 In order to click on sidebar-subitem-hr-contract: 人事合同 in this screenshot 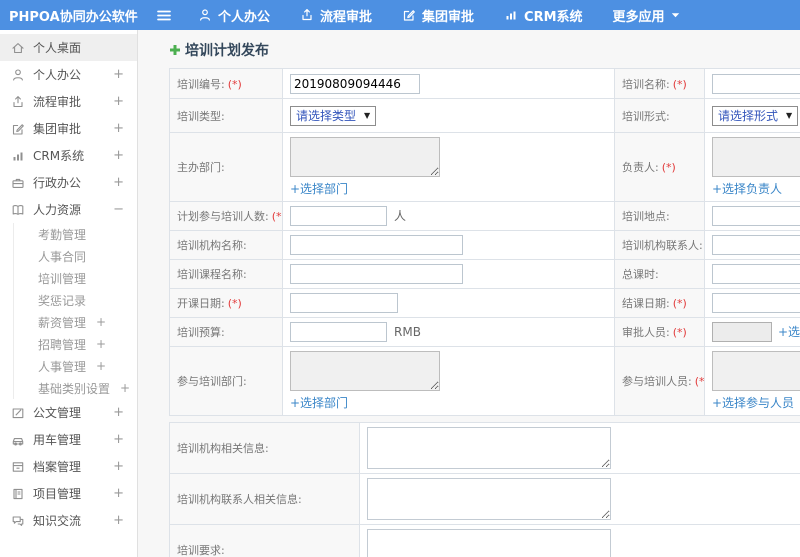, I will do `click(75, 256)`.